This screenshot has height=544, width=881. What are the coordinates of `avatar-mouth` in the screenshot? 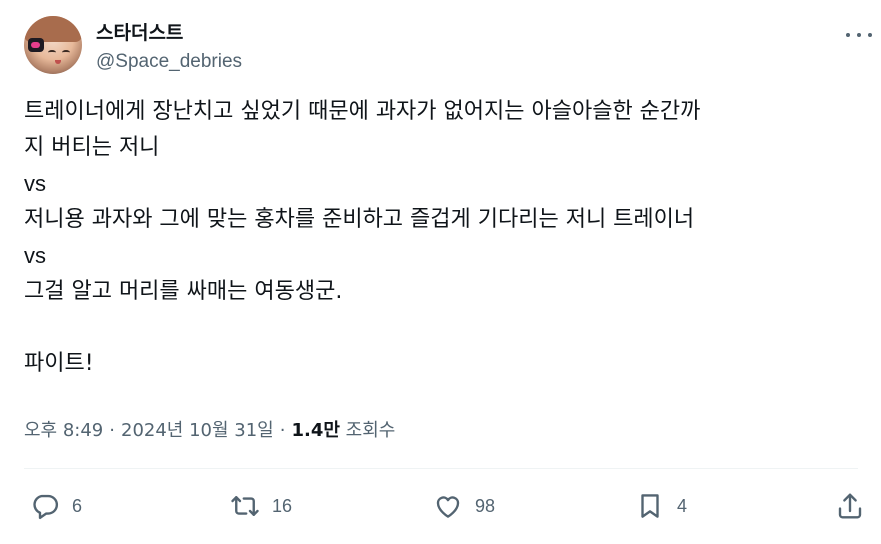 It's located at (58, 62).